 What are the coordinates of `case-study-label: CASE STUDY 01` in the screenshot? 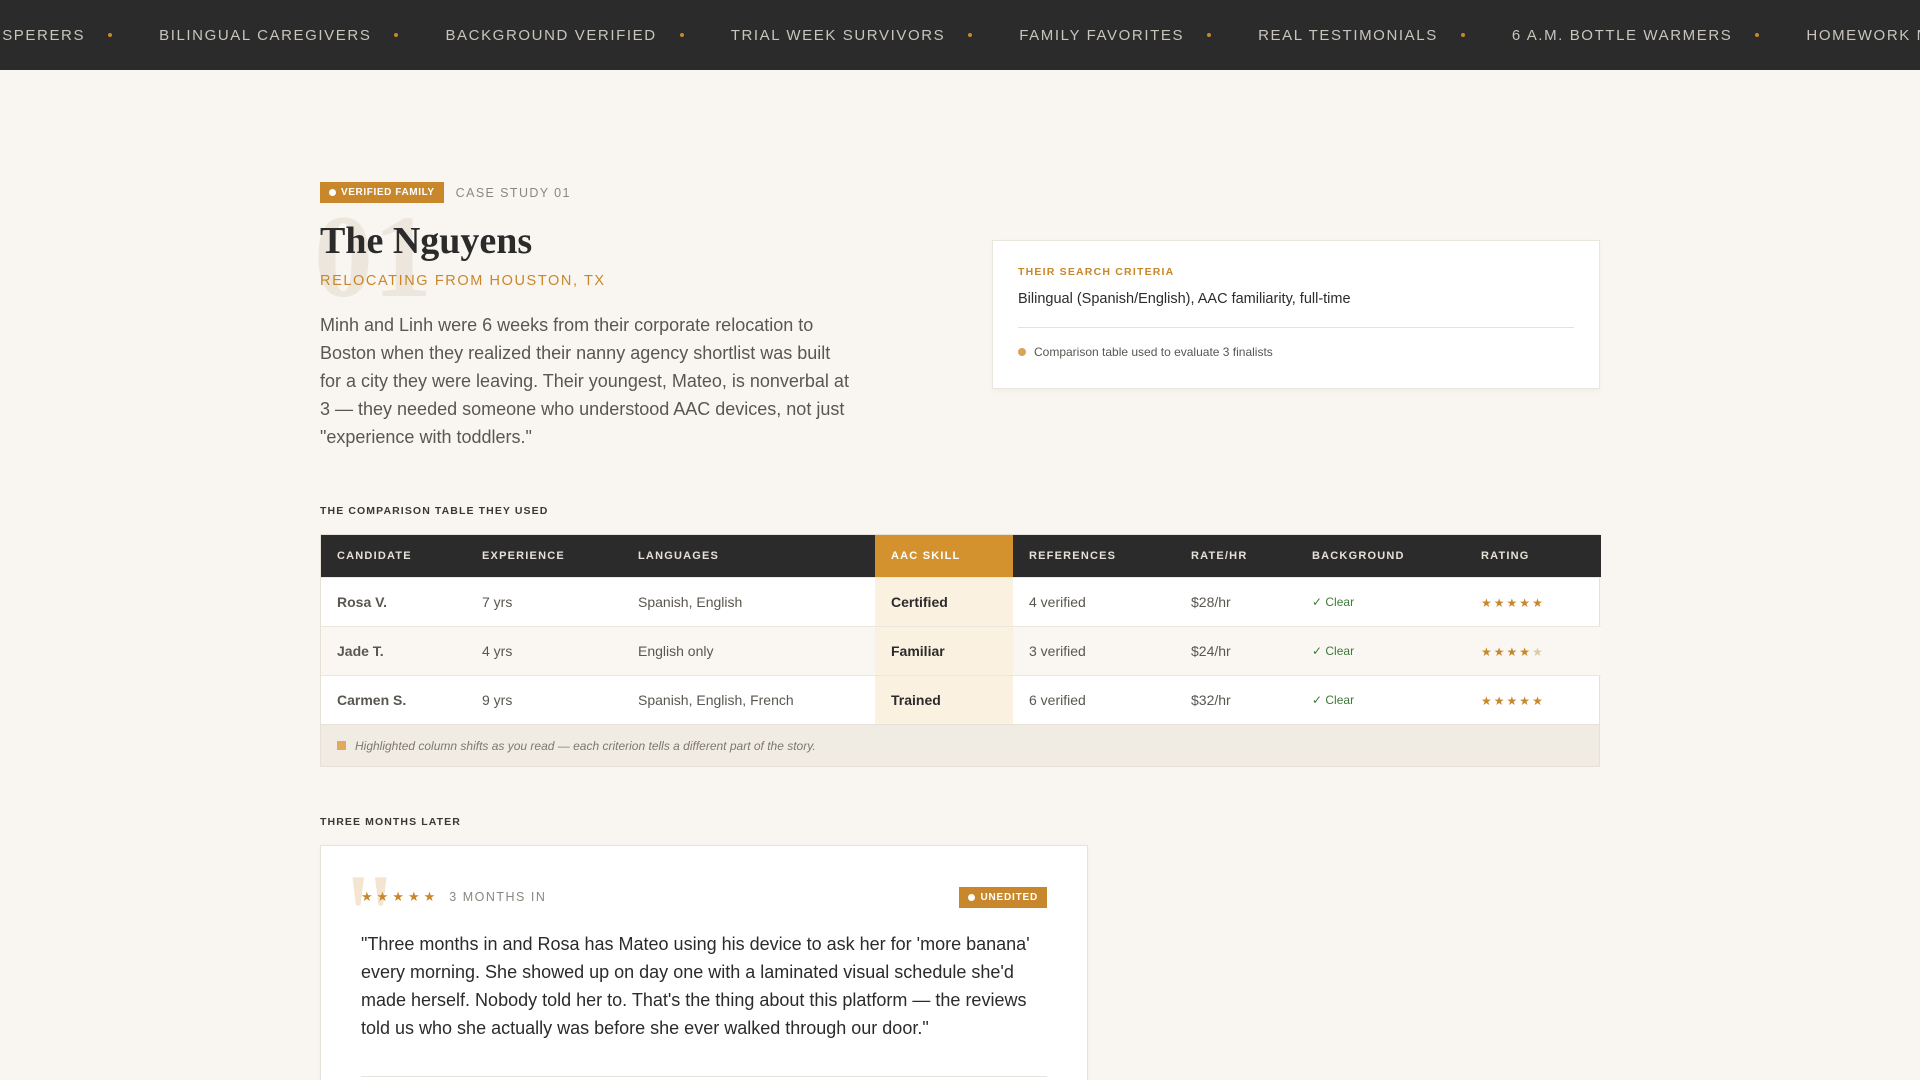 It's located at (513, 192).